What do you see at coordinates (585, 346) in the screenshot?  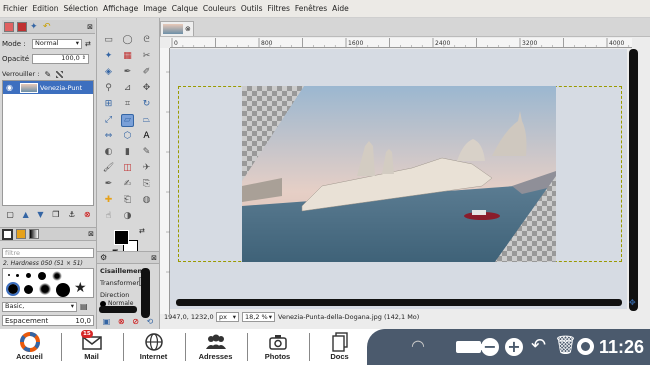 I see `help-lifebuoy-icon` at bounding box center [585, 346].